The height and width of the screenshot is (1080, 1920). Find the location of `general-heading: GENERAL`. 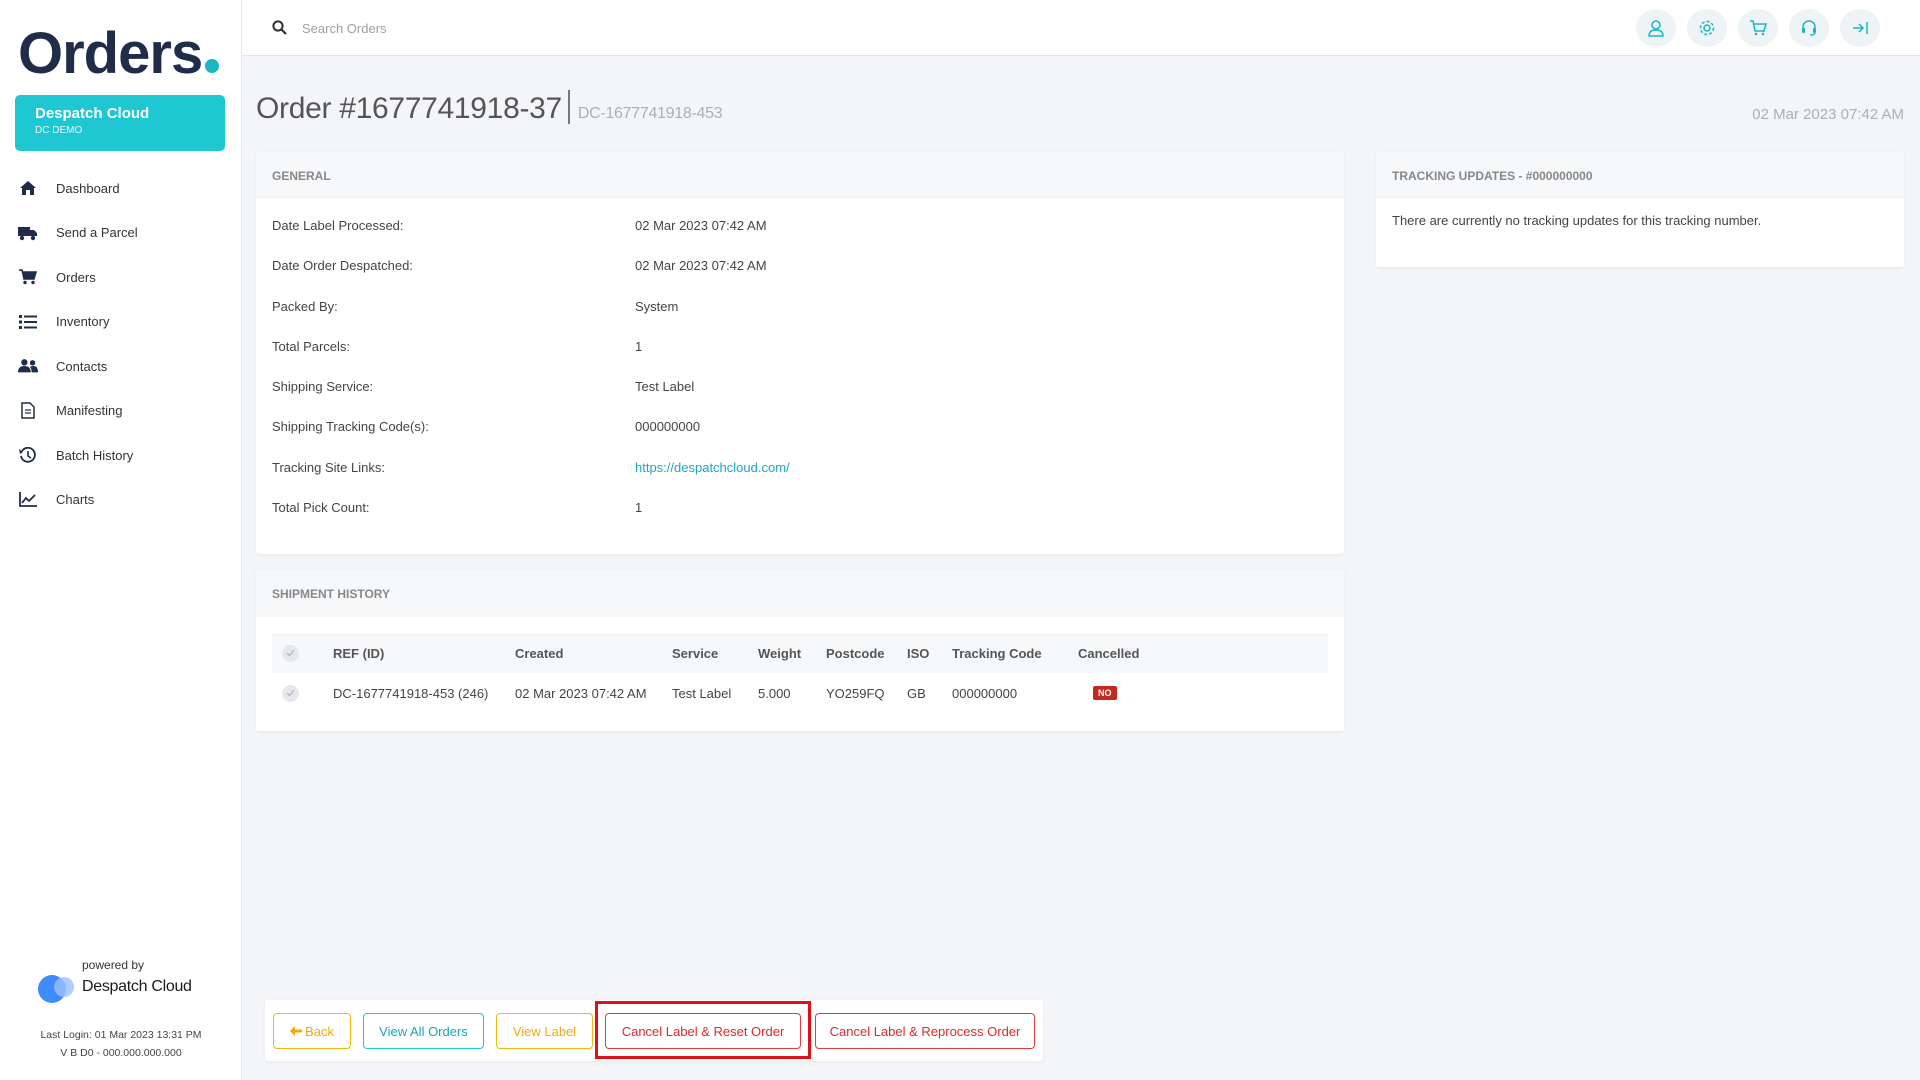

general-heading: GENERAL is located at coordinates (800, 175).